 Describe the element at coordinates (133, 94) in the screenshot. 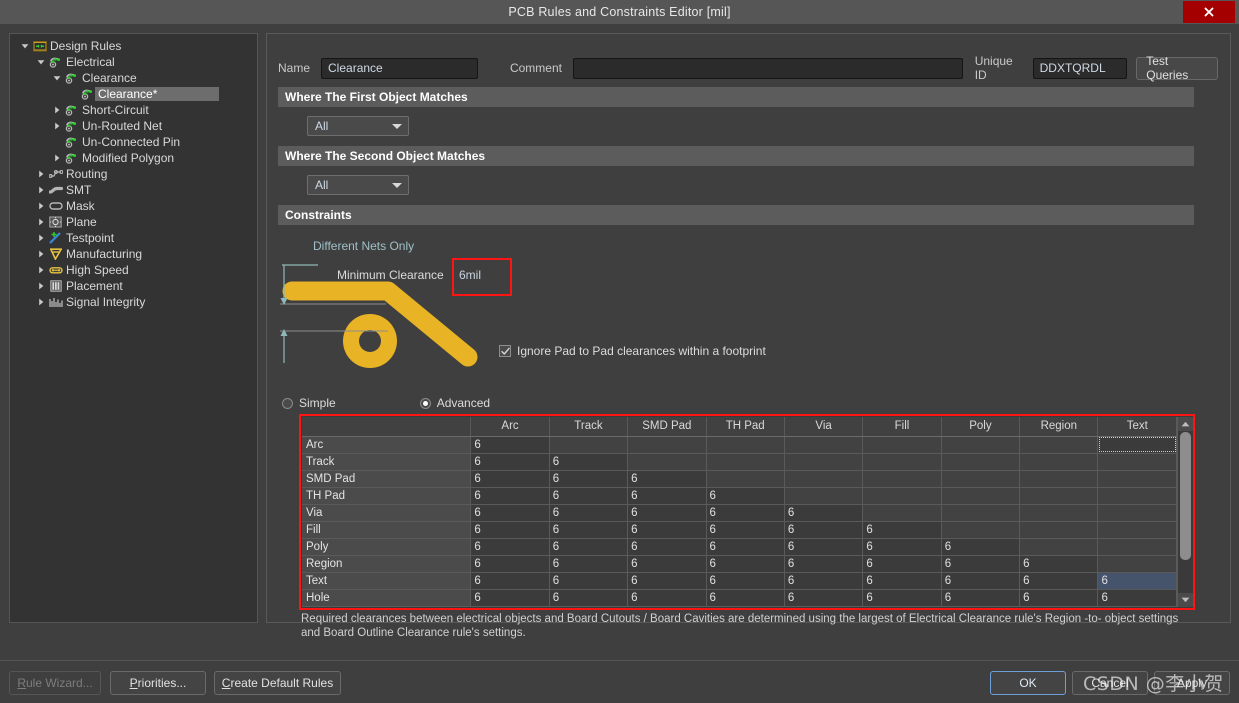

I see `tree-item-clearance: Clearance*` at that location.